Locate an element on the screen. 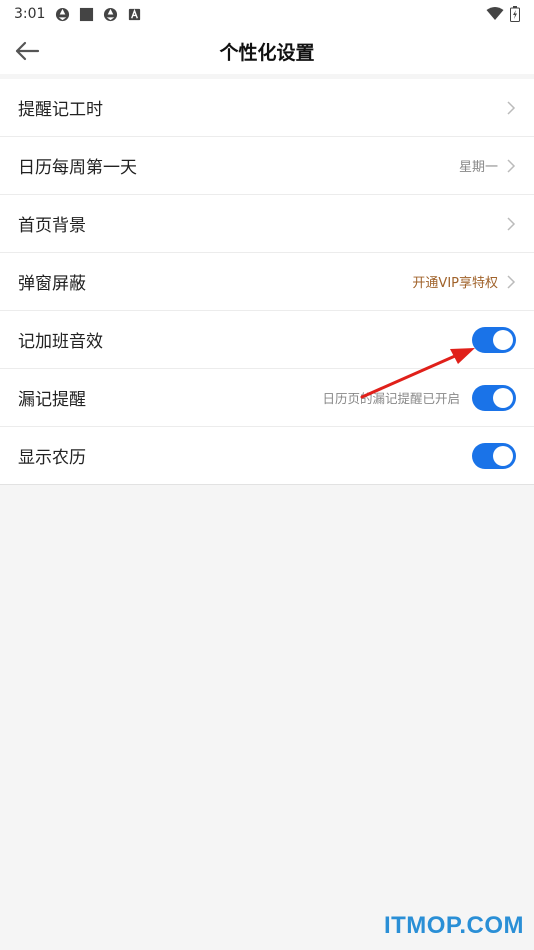  setting-reminder-work-hours: 提醒记工时 is located at coordinates (267, 108).